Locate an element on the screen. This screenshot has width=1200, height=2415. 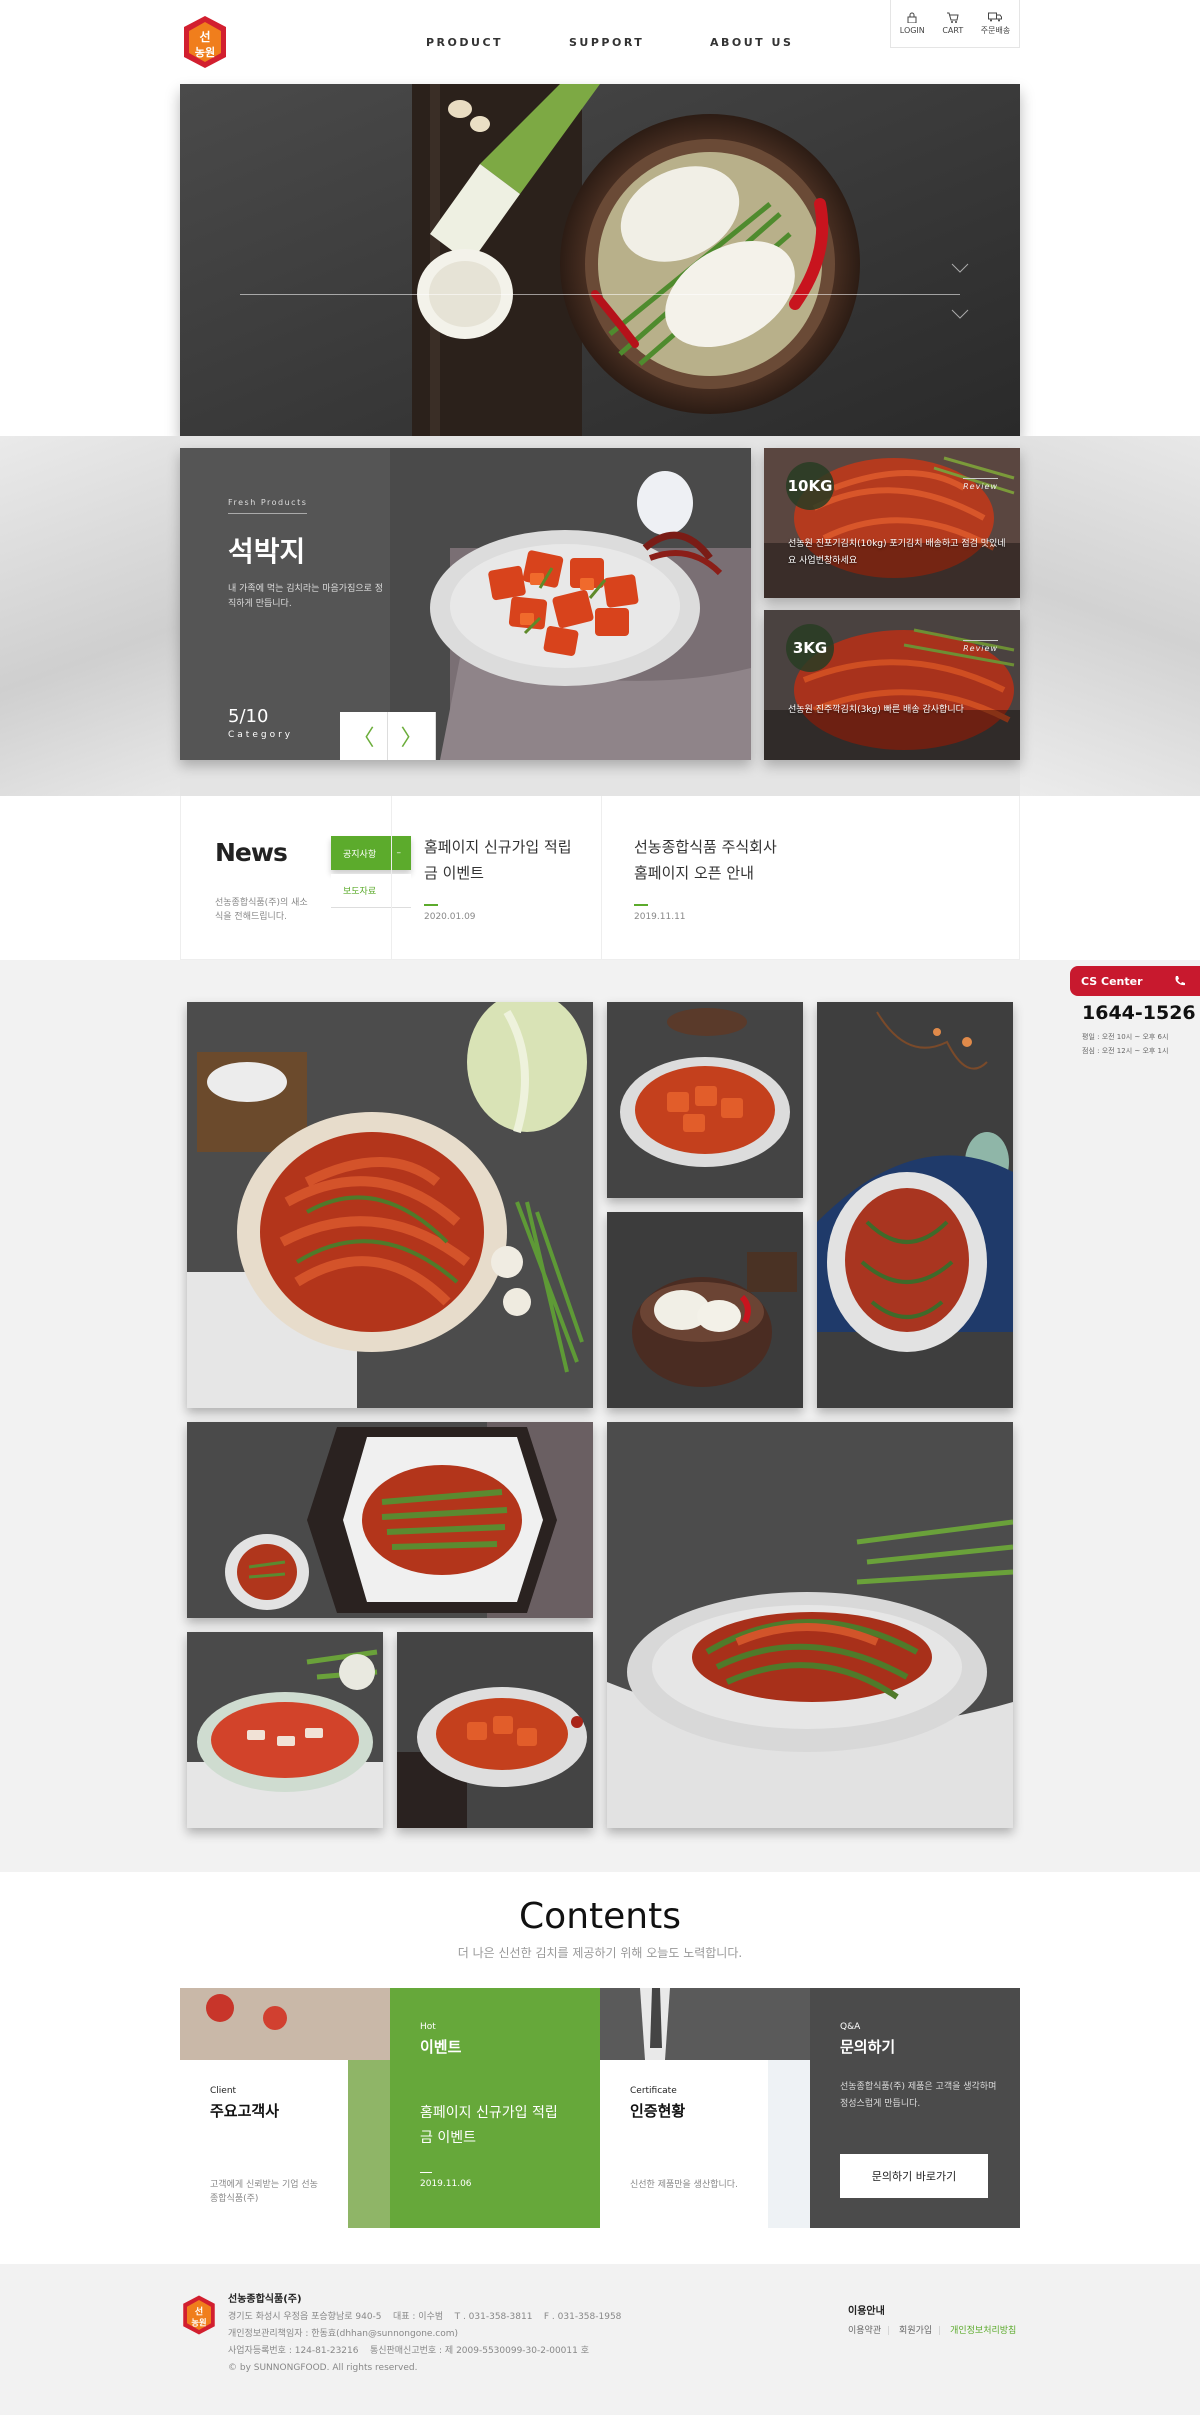
event-title: 이벤트 is located at coordinates (441, 2047).